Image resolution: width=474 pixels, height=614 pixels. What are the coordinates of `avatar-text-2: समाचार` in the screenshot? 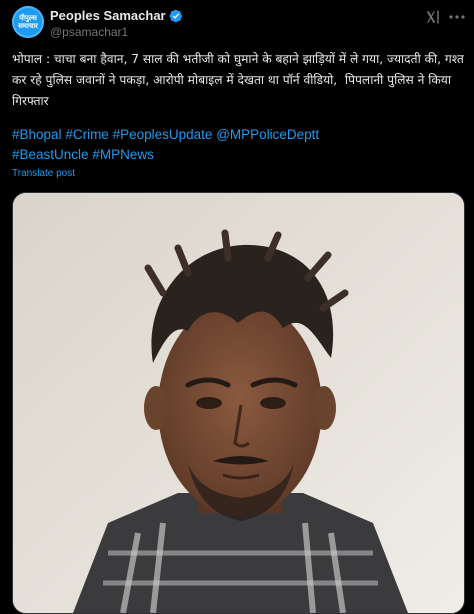 It's located at (28, 26).